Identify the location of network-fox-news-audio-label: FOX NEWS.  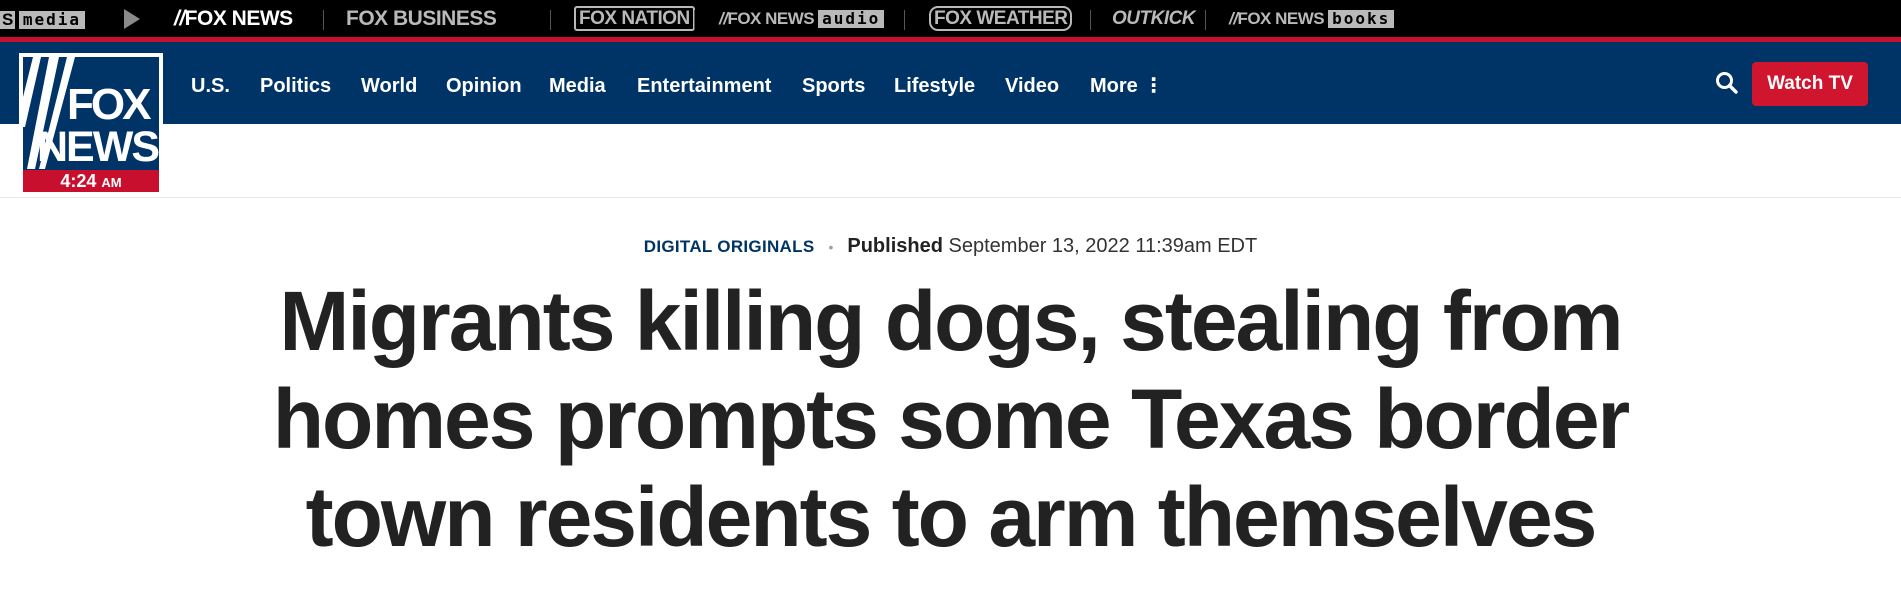
(771, 18).